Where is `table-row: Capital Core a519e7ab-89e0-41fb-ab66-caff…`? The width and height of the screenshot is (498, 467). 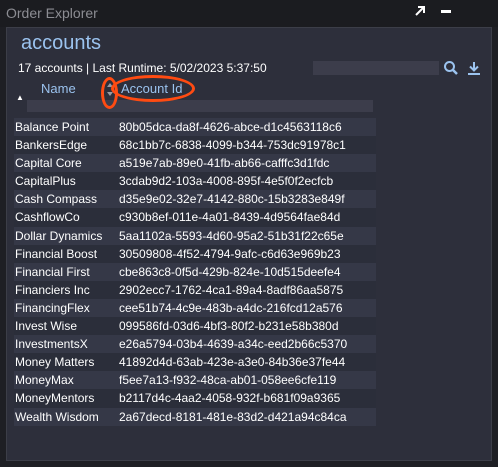 table-row: Capital Core a519e7ab-89e0-41fb-ab66-caff… is located at coordinates (195, 163).